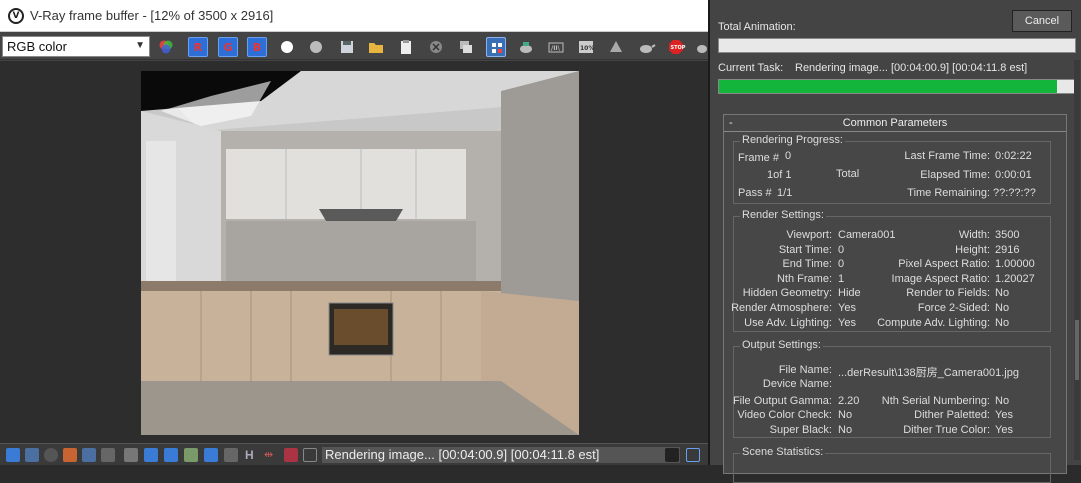 This screenshot has height=483, width=1081. What do you see at coordinates (1002, 401) in the screenshot?
I see `nth-serial-value: No` at bounding box center [1002, 401].